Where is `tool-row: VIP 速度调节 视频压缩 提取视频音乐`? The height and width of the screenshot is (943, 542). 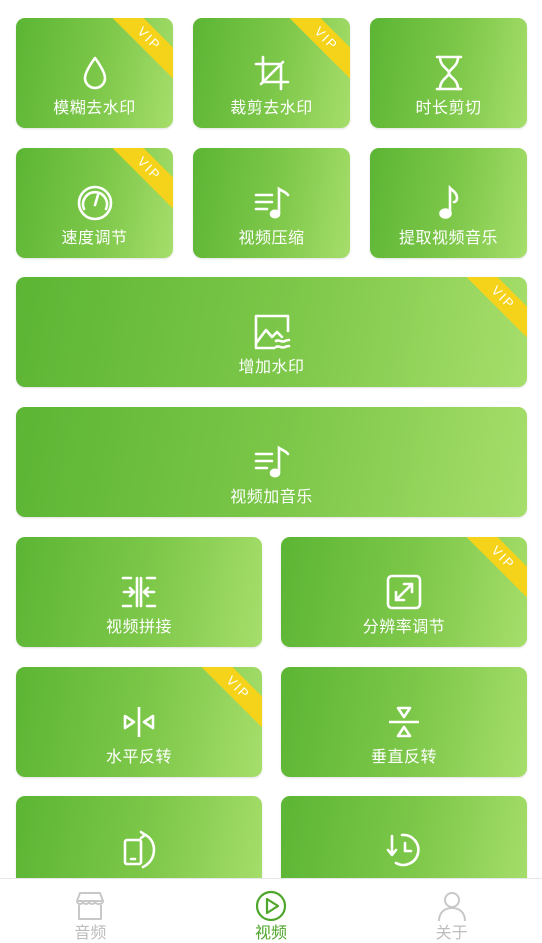
tool-row: VIP 速度调节 视频压缩 提取视频音乐 is located at coordinates (271, 203).